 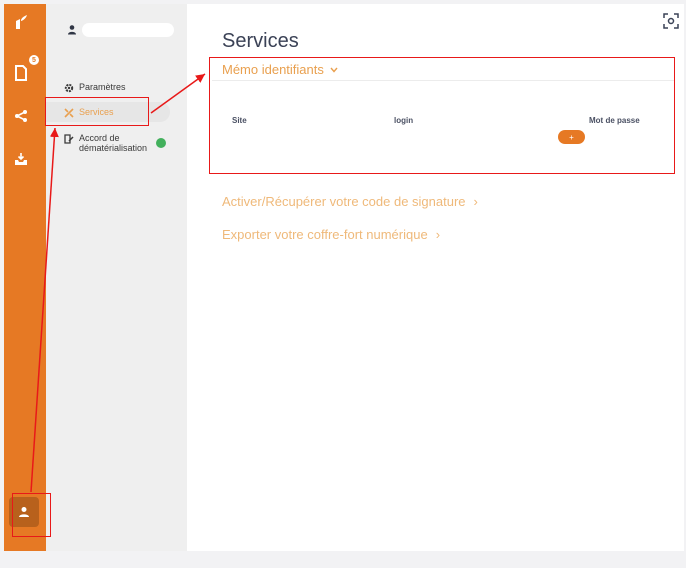 What do you see at coordinates (128, 30) in the screenshot?
I see `user-name-field` at bounding box center [128, 30].